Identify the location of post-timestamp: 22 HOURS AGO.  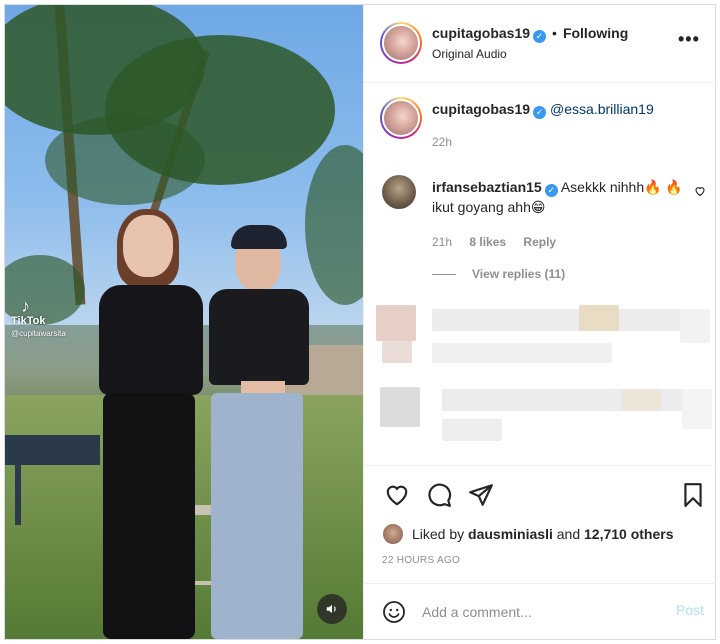
(421, 560).